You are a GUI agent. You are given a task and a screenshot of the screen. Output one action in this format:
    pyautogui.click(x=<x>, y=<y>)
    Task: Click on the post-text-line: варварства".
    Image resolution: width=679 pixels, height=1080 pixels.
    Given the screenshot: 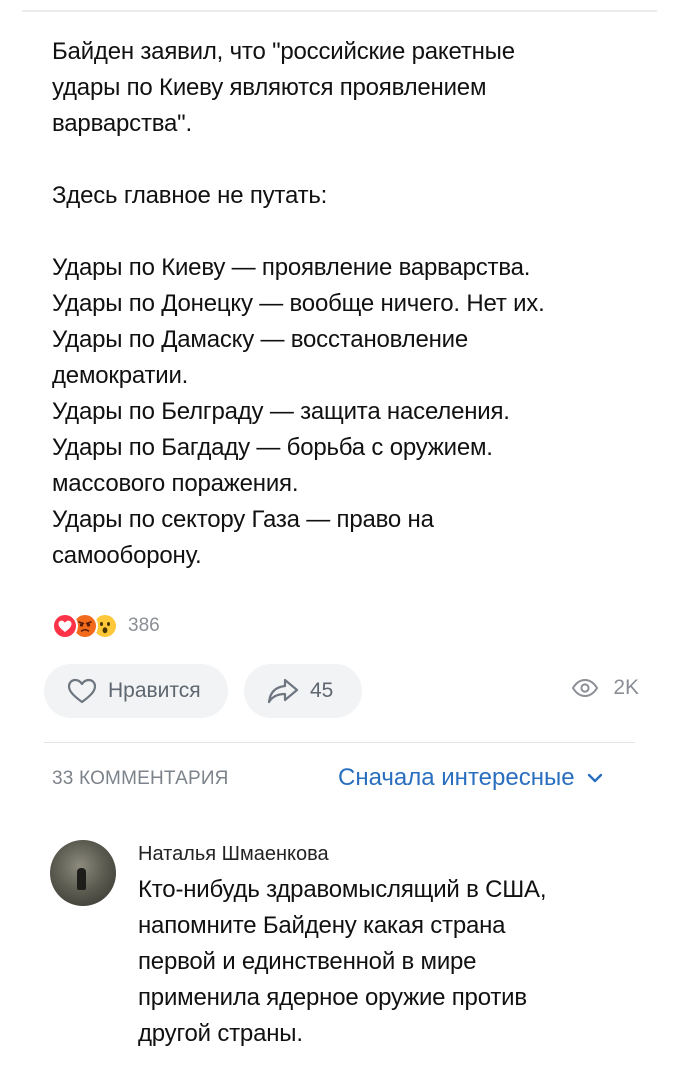 What is the action you would take?
    pyautogui.click(x=122, y=123)
    